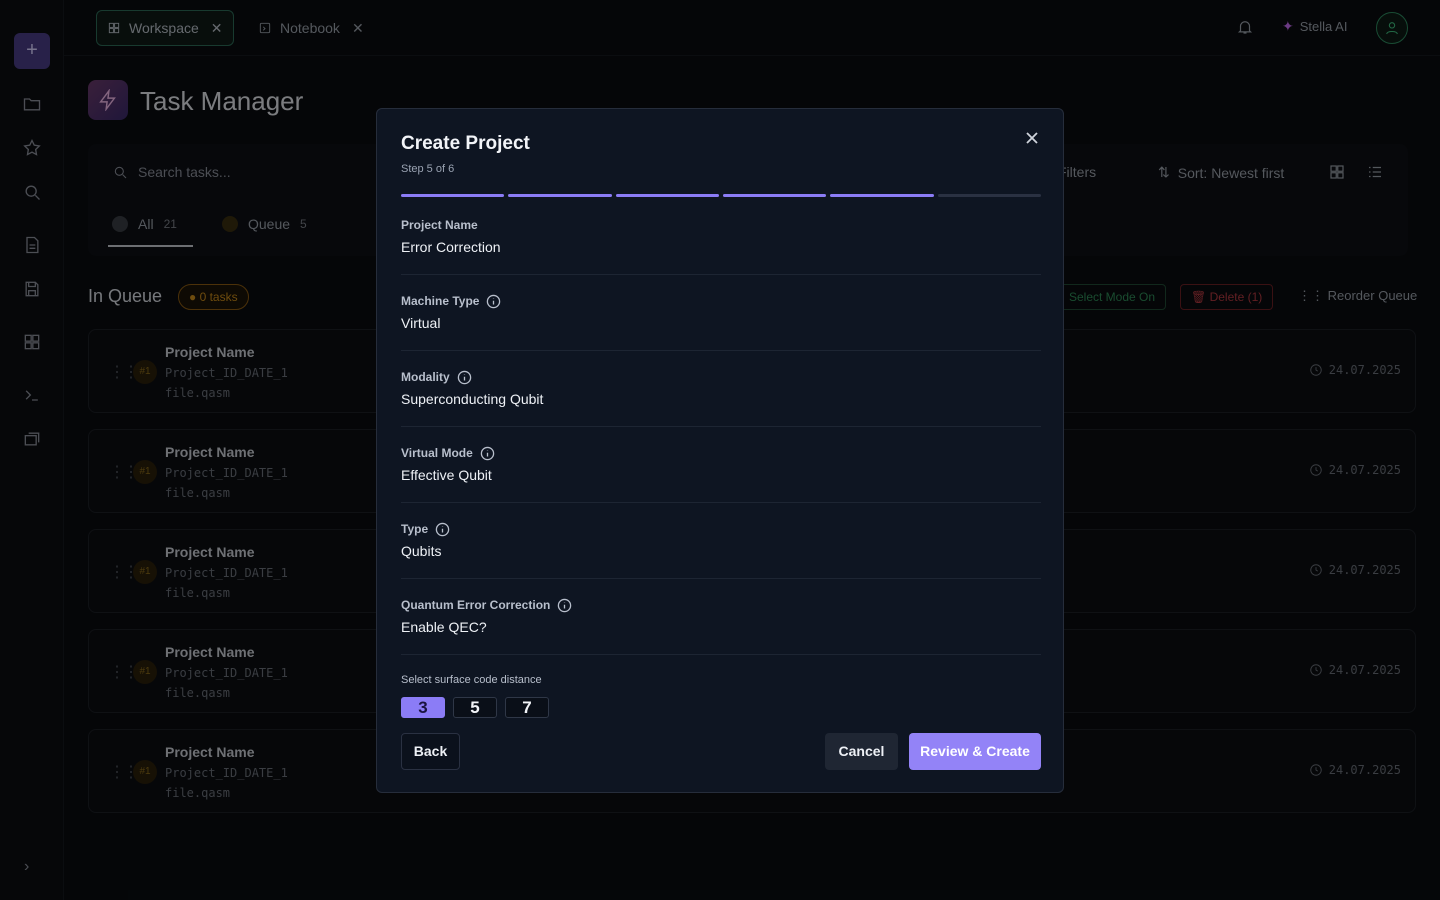 The height and width of the screenshot is (900, 1440). What do you see at coordinates (527, 707) in the screenshot?
I see `distance-option-7: 7` at bounding box center [527, 707].